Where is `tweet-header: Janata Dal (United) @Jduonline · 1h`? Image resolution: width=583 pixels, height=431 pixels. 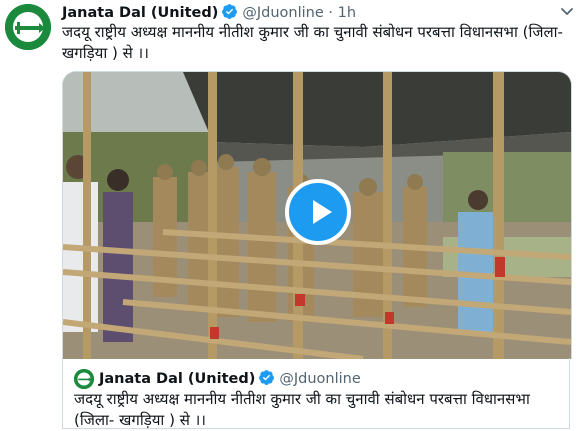 tweet-header: Janata Dal (United) @Jduonline · 1h is located at coordinates (209, 12).